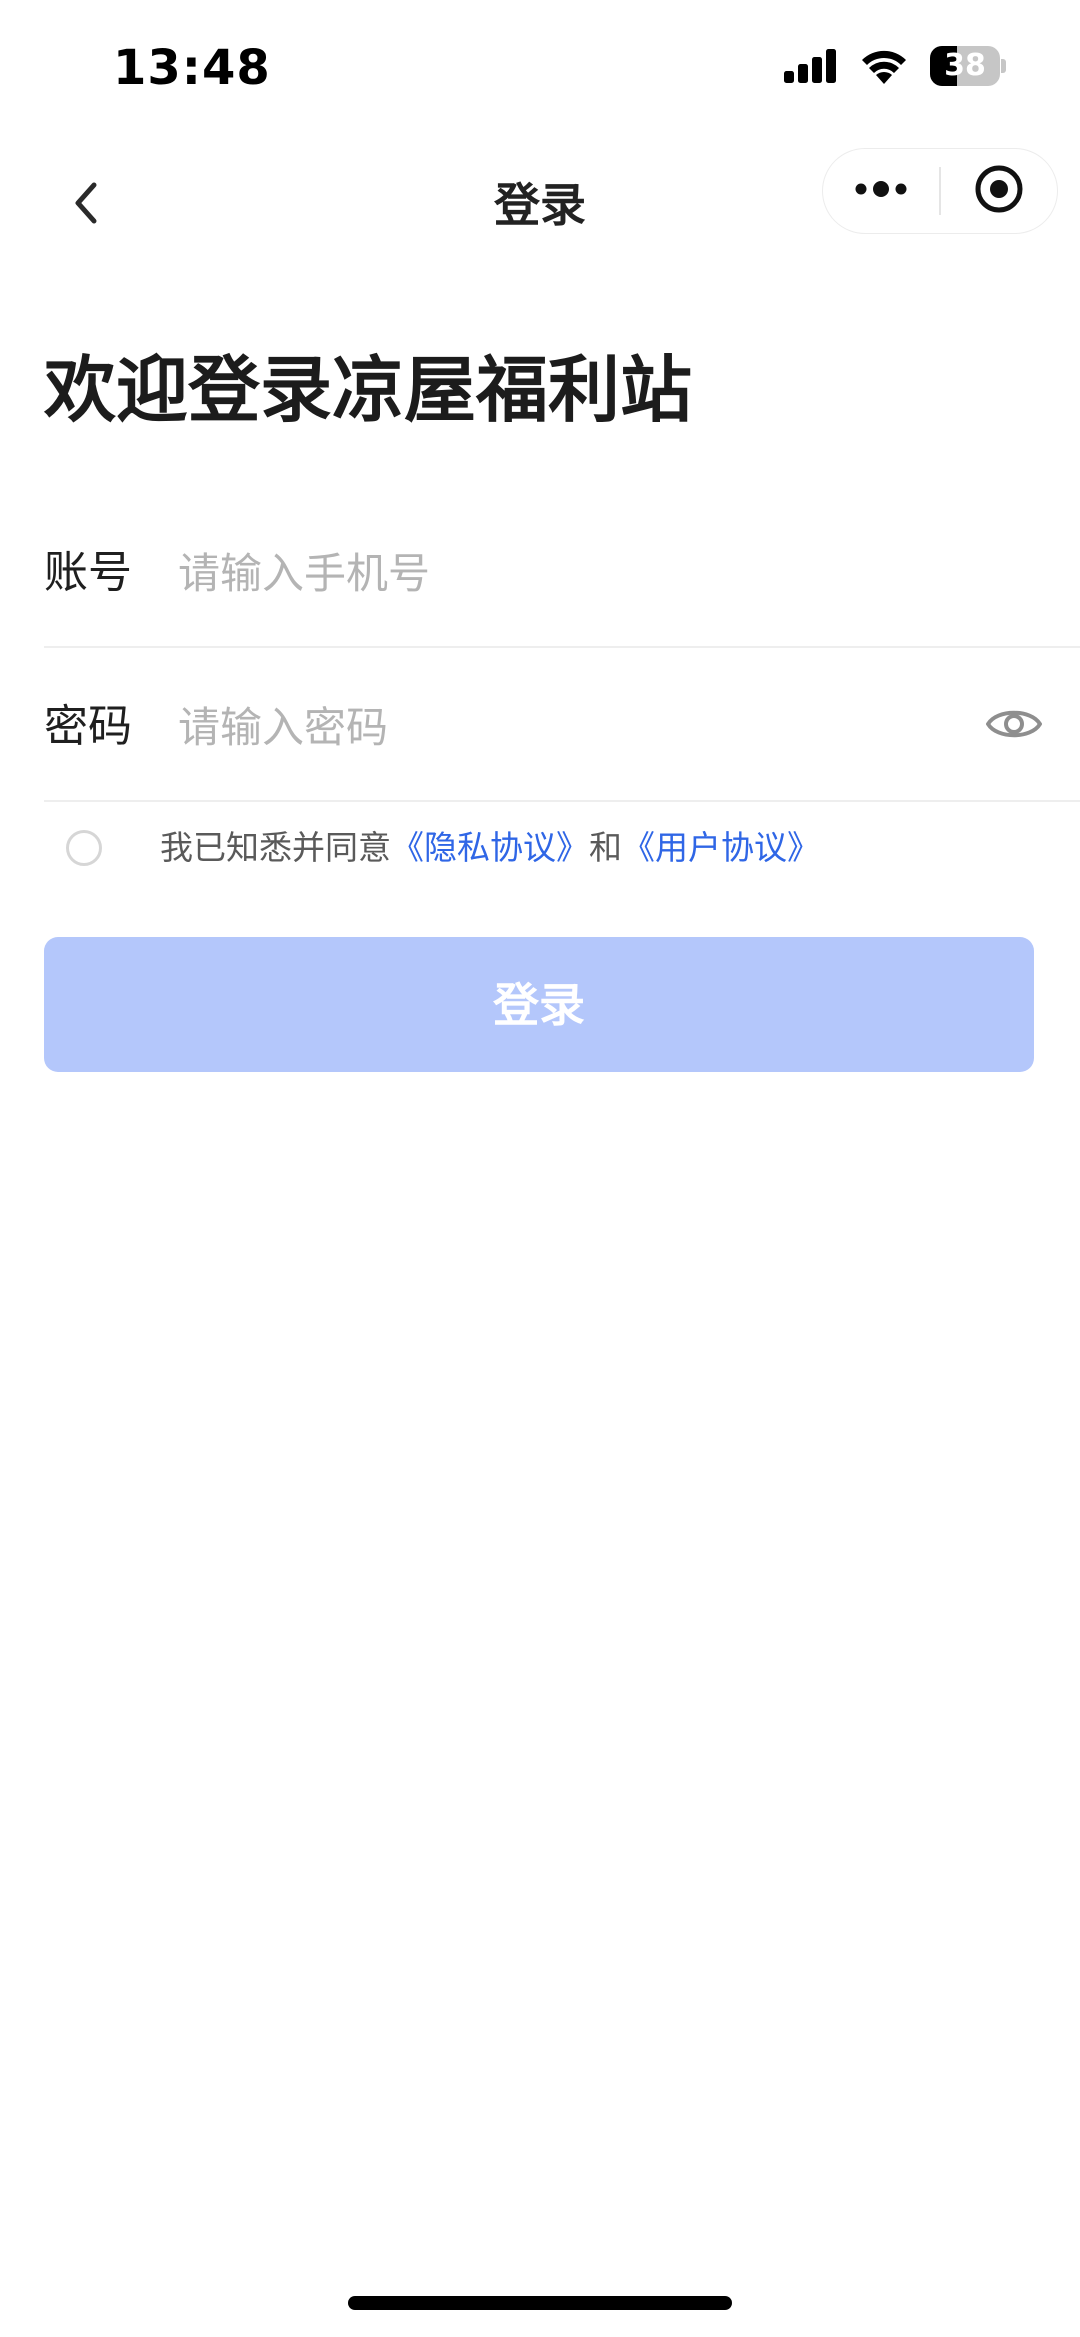  Describe the element at coordinates (540, 65) in the screenshot. I see `status-bar: 13:48 38` at that location.